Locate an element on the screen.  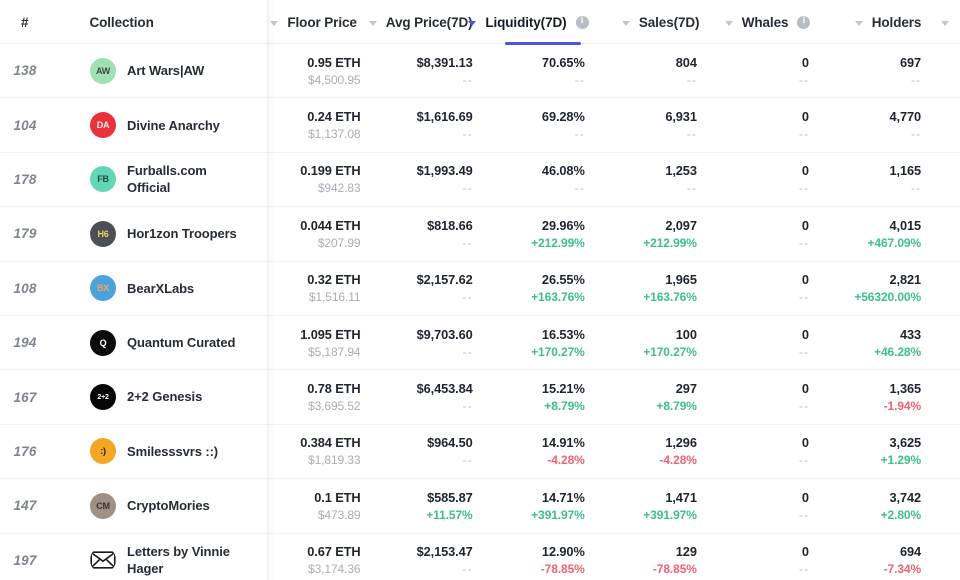
column-header-holders: Holders is located at coordinates (877, 22).